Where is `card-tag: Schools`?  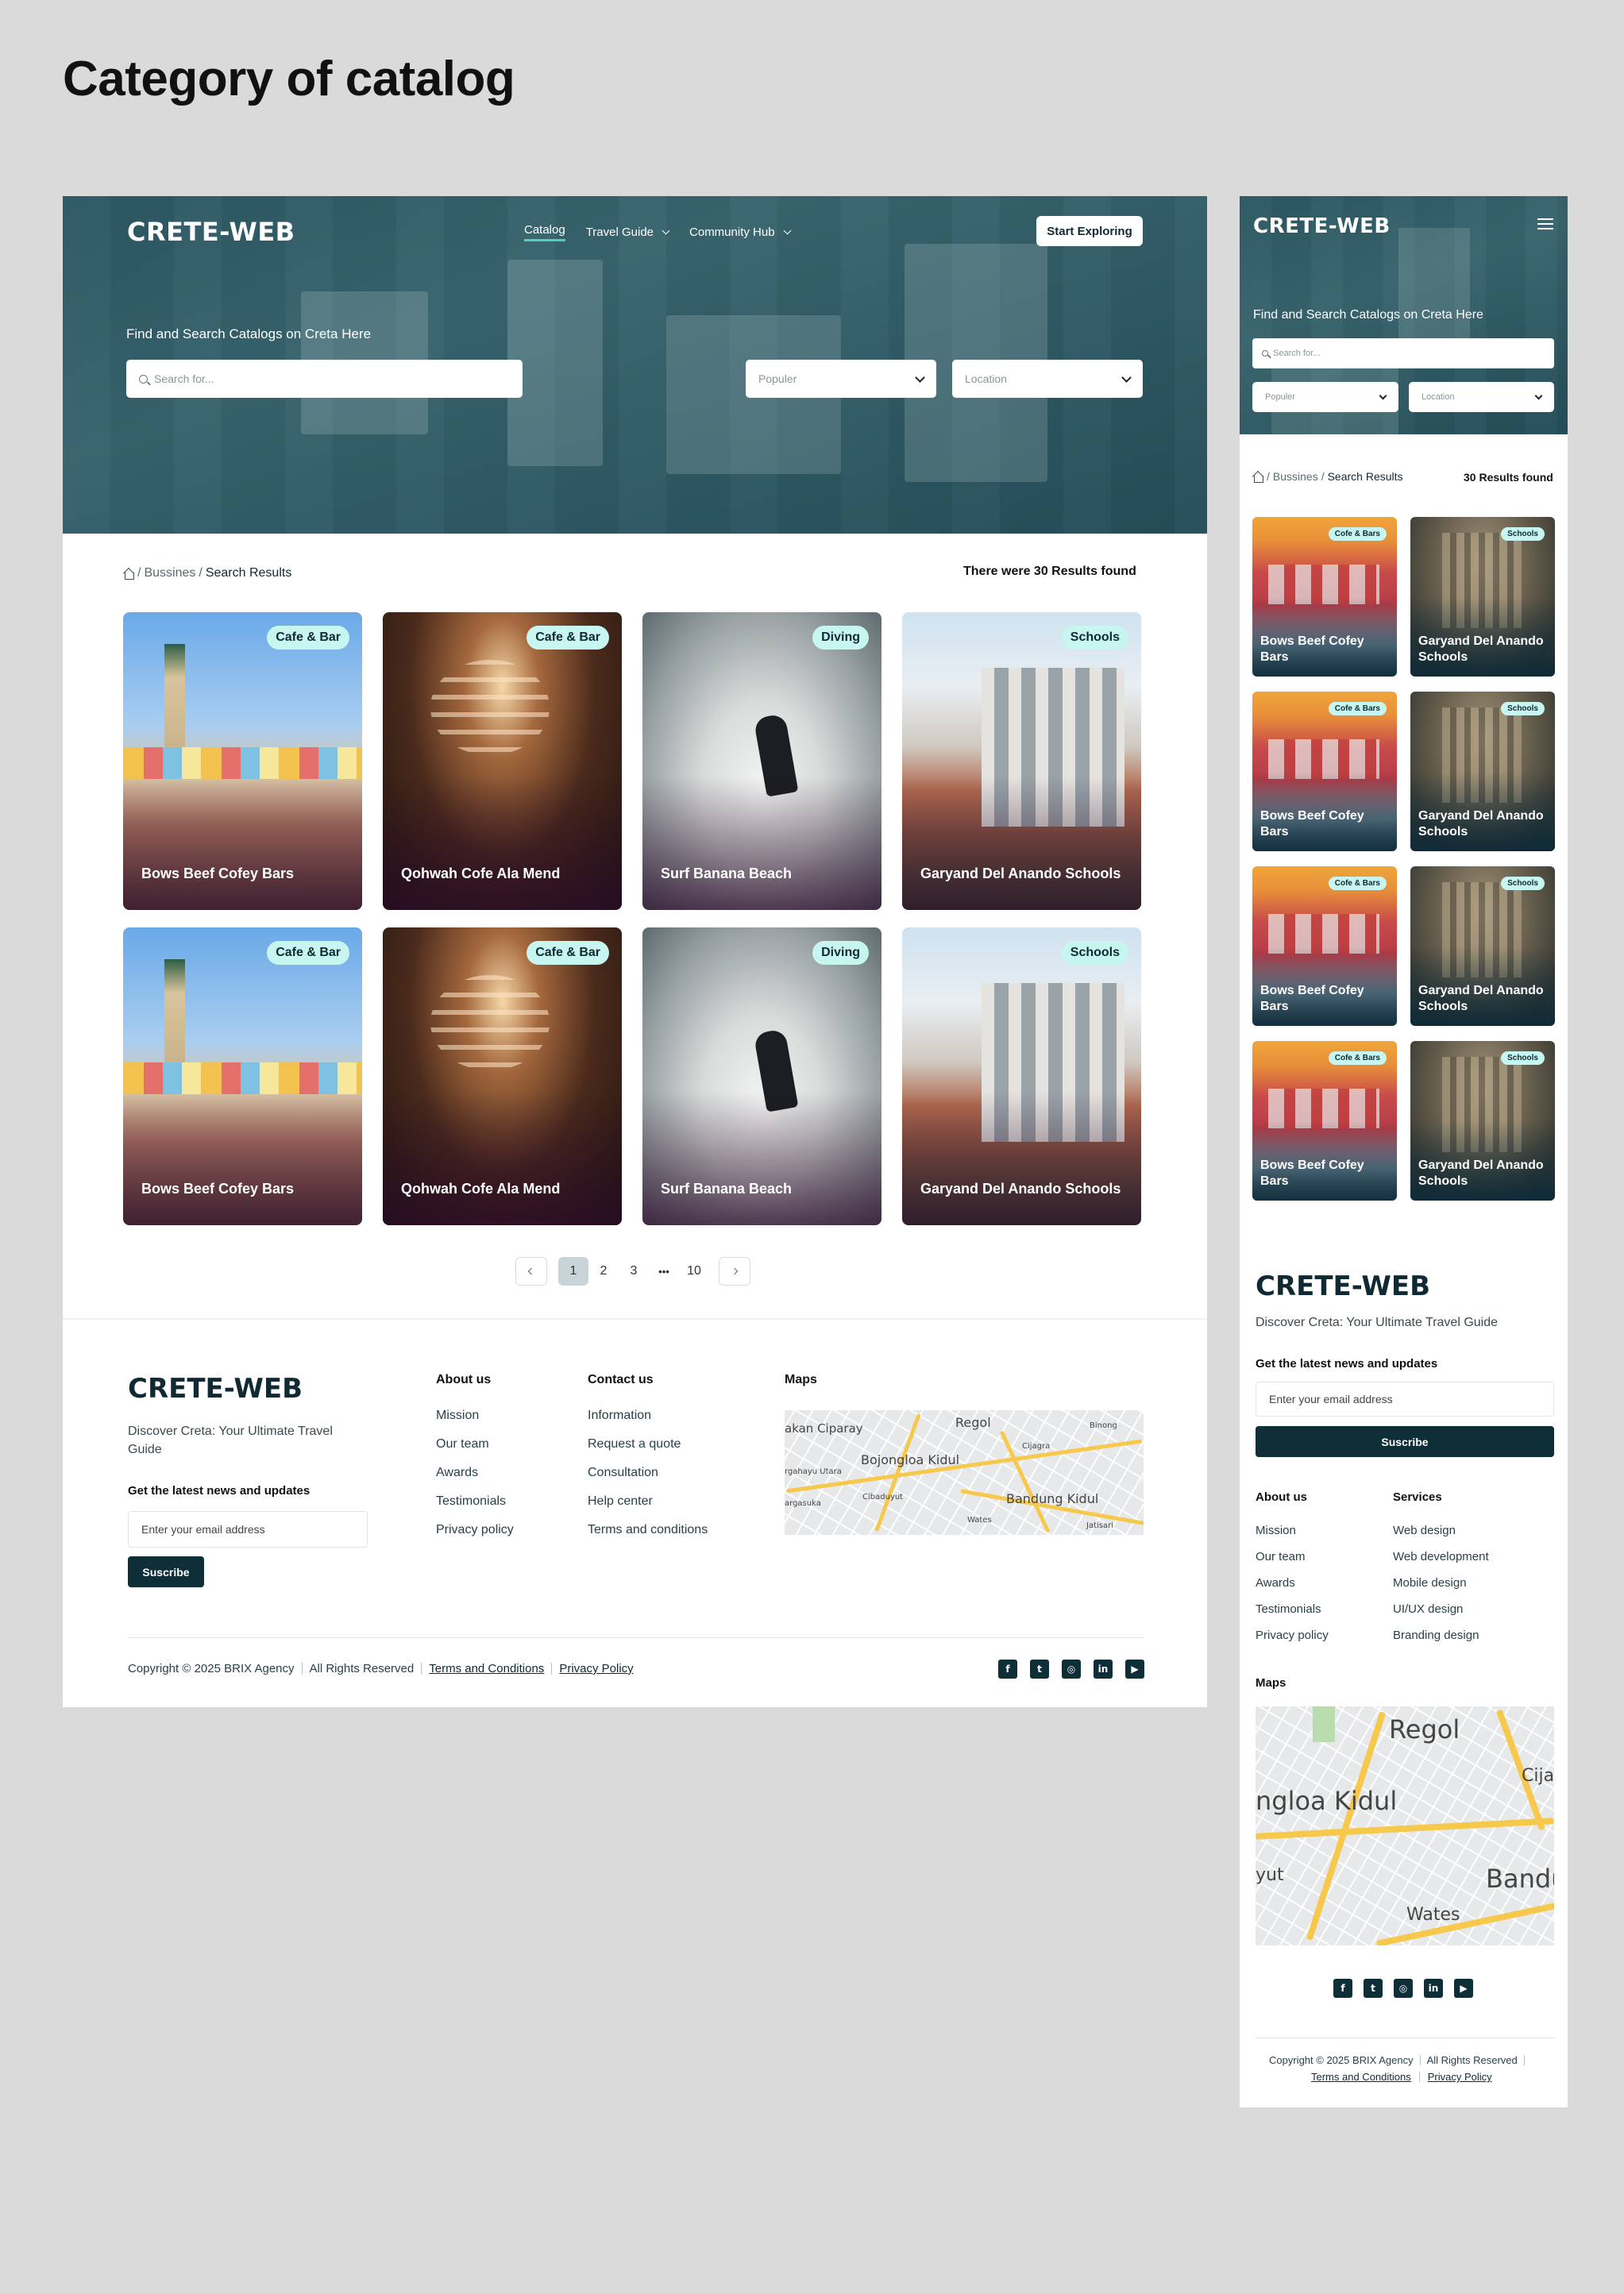
card-tag: Schools is located at coordinates (1094, 953).